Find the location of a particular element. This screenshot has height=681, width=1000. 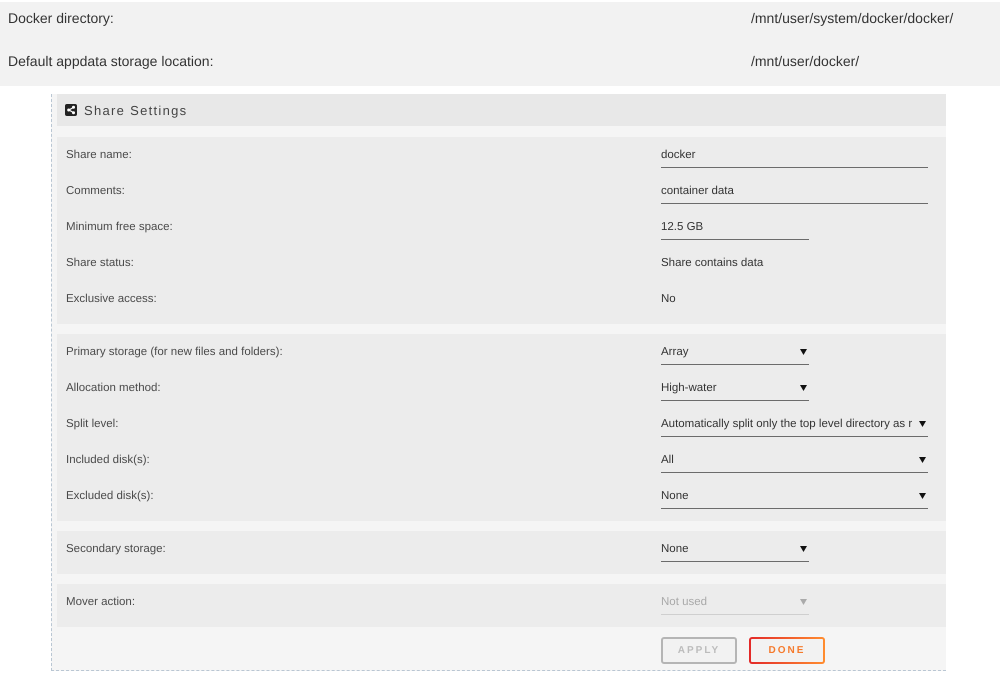

dropdown: Array is located at coordinates (735, 352).